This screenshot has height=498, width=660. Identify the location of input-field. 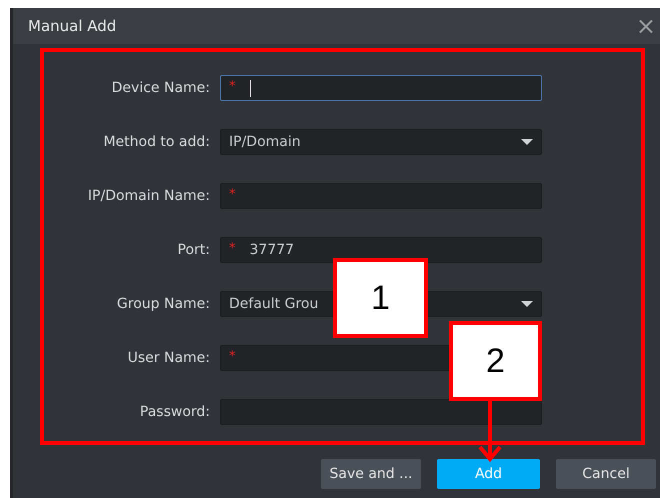
(381, 412).